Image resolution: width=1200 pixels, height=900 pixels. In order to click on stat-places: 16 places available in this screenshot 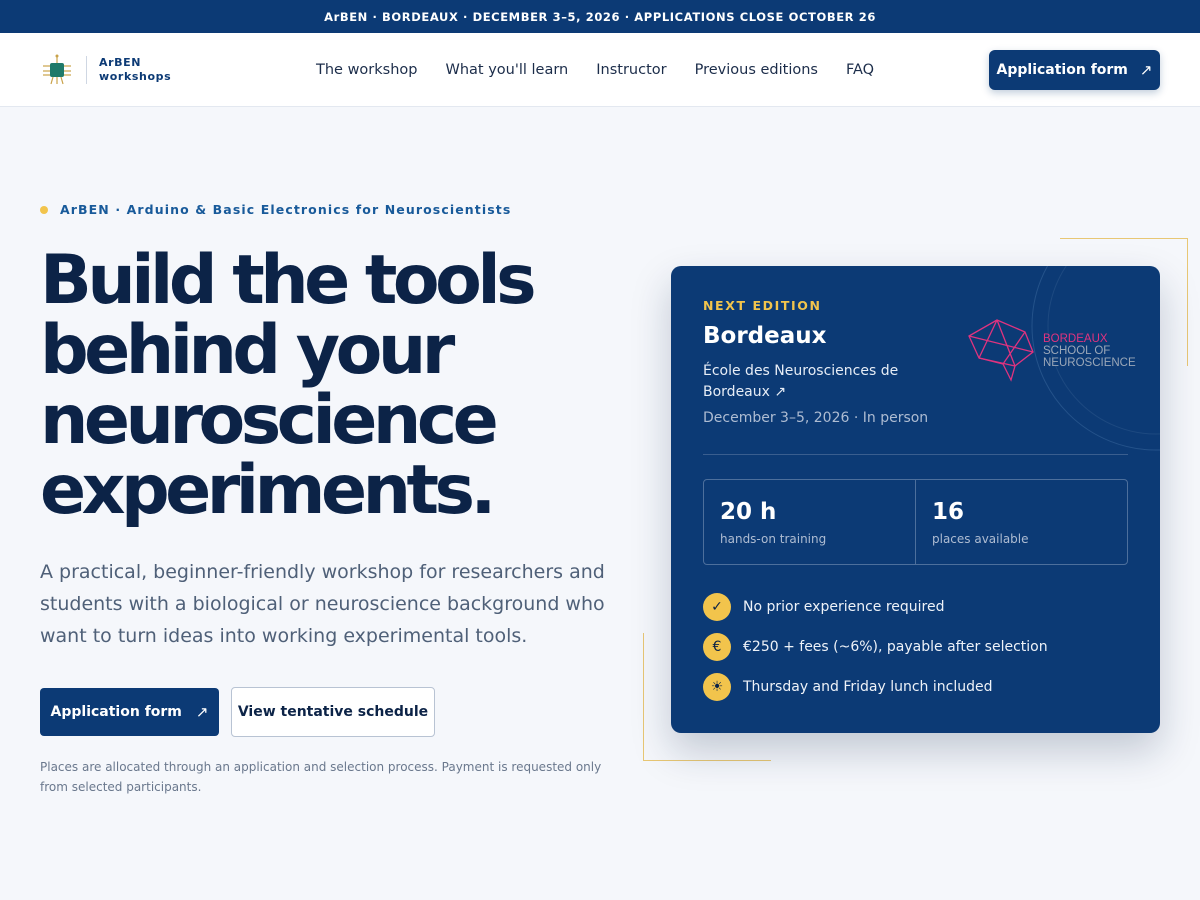, I will do `click(1021, 522)`.